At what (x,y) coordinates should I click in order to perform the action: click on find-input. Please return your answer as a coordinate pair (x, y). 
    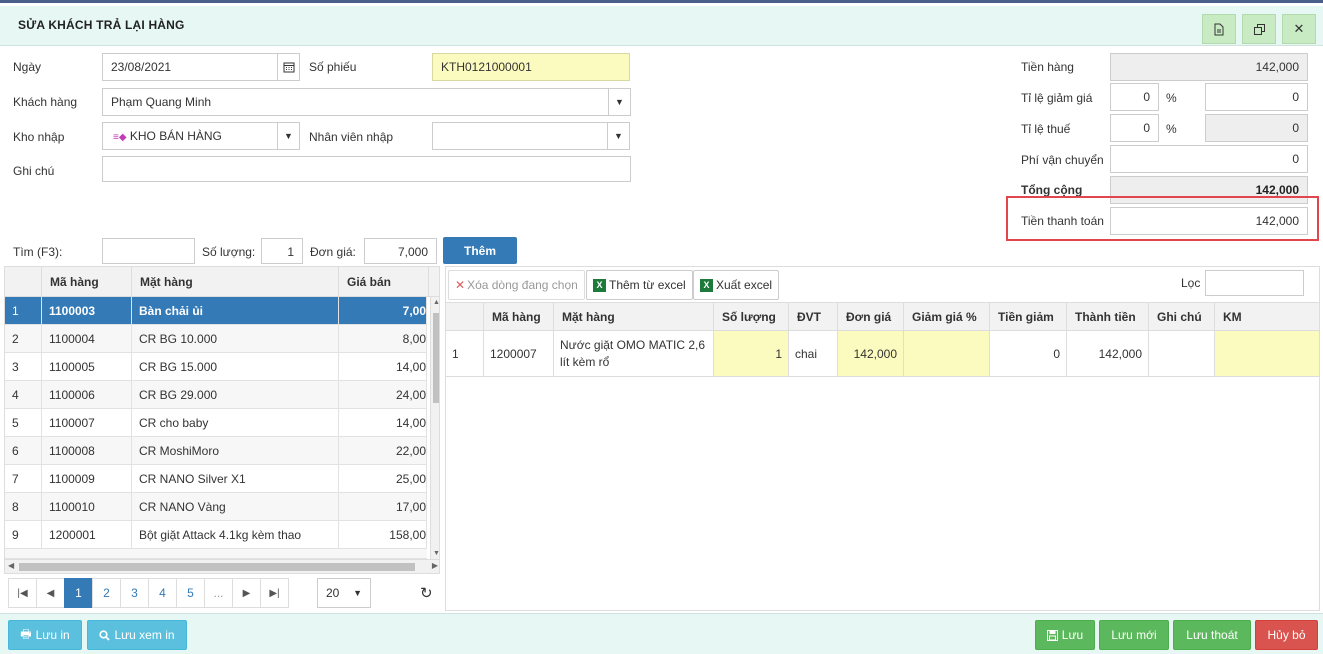
    Looking at the image, I should click on (148, 251).